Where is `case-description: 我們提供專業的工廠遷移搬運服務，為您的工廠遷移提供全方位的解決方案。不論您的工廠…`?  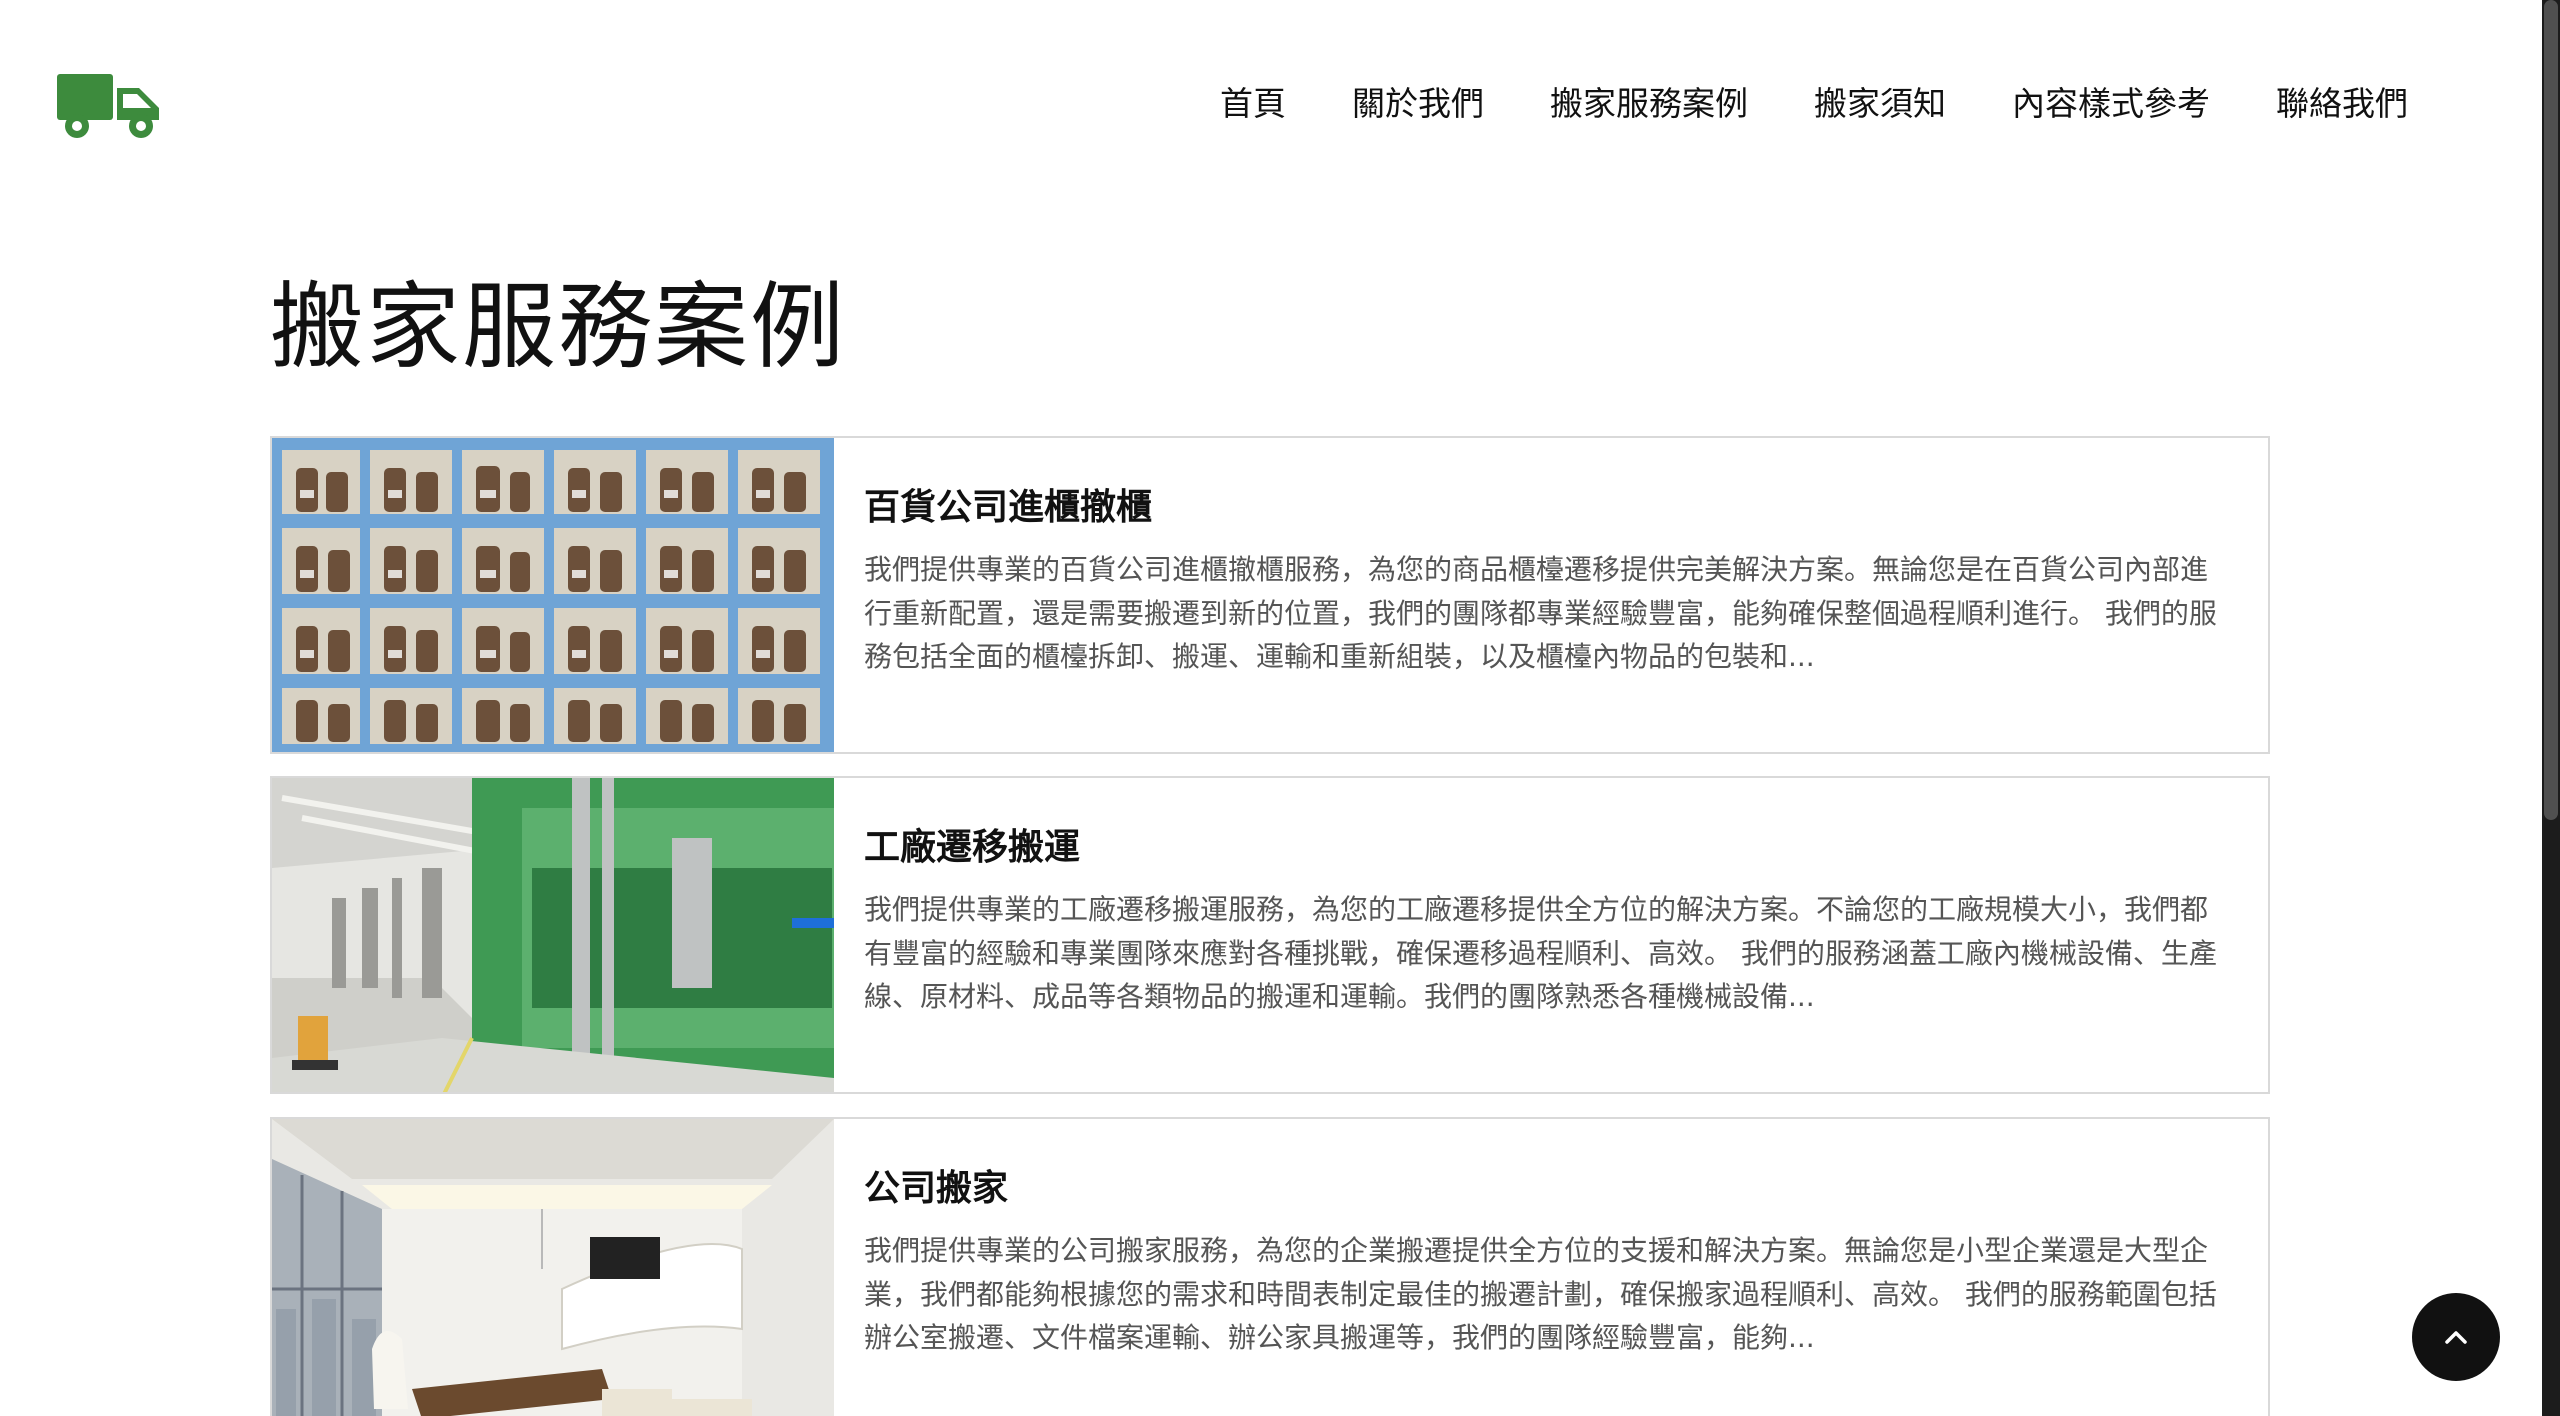 case-description: 我們提供專業的工廠遷移搬運服務，為您的工廠遷移提供全方位的解決方案。不論您的工廠… is located at coordinates (1540, 953).